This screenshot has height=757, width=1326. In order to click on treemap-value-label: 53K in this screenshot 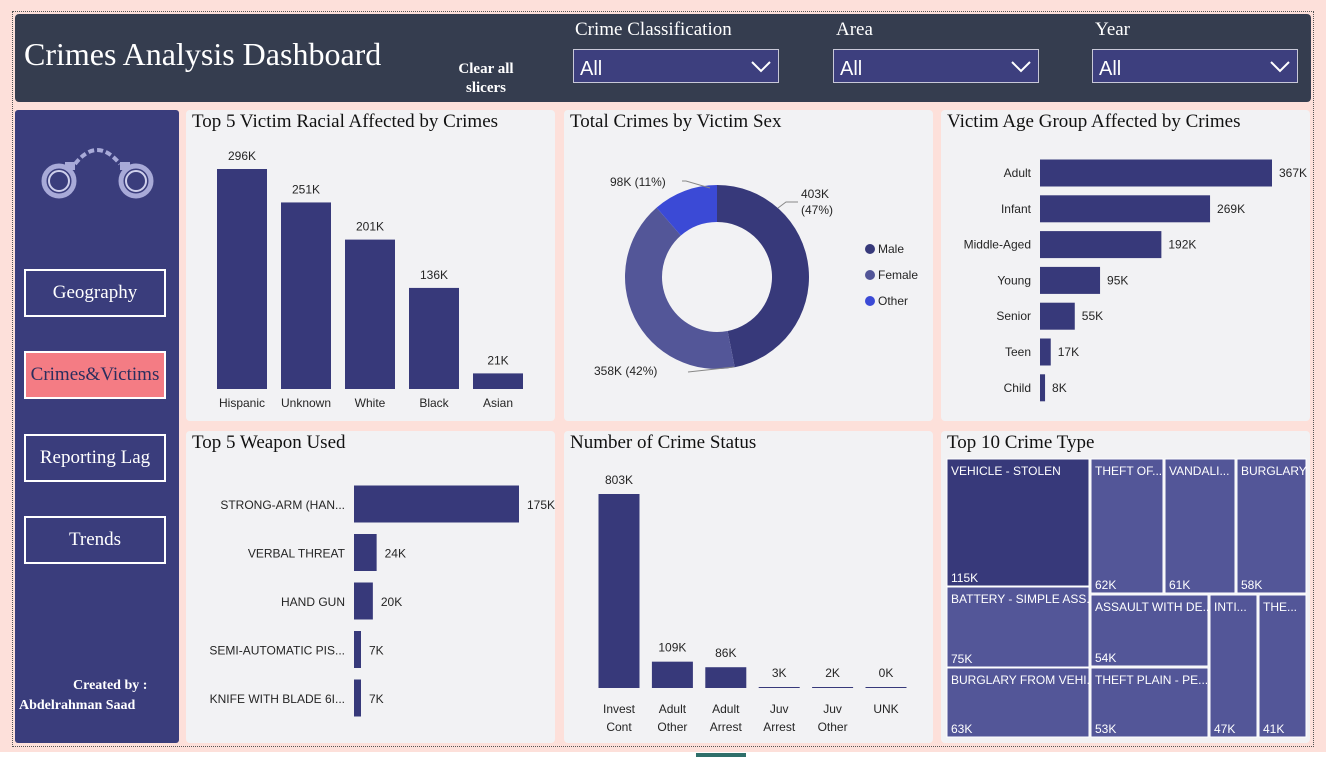, I will do `click(1105, 729)`.